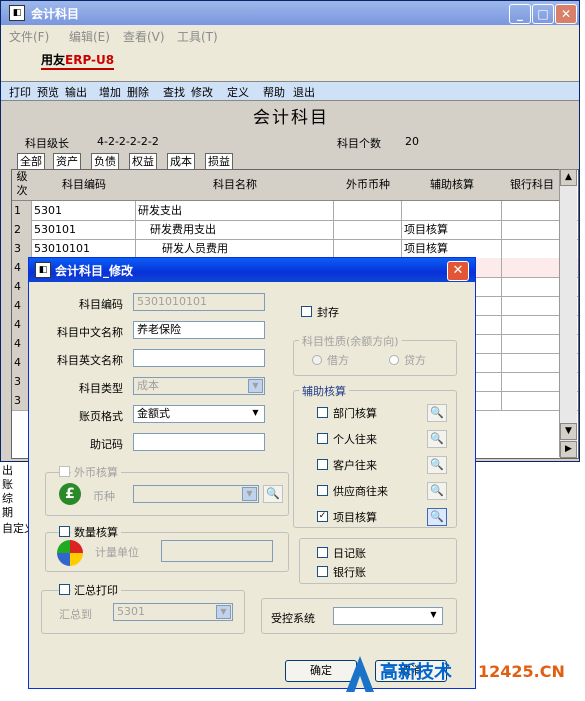  Describe the element at coordinates (7, 512) in the screenshot. I see `background-item: 期` at that location.